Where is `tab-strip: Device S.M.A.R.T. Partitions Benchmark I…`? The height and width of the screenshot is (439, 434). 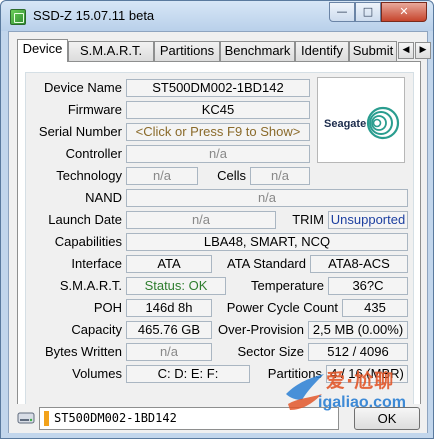
tab-strip: Device S.M.A.R.T. Partitions Benchmark I… is located at coordinates (224, 50).